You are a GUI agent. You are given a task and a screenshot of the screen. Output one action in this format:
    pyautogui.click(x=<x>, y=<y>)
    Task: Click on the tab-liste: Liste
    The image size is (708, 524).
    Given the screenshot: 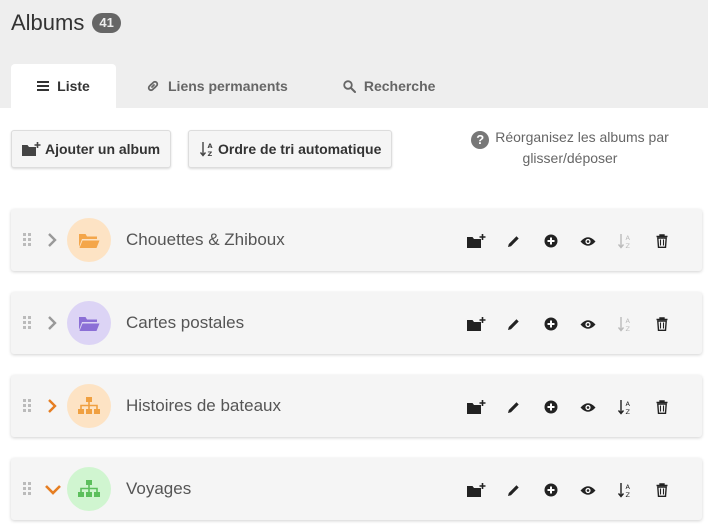 What is the action you would take?
    pyautogui.click(x=63, y=86)
    